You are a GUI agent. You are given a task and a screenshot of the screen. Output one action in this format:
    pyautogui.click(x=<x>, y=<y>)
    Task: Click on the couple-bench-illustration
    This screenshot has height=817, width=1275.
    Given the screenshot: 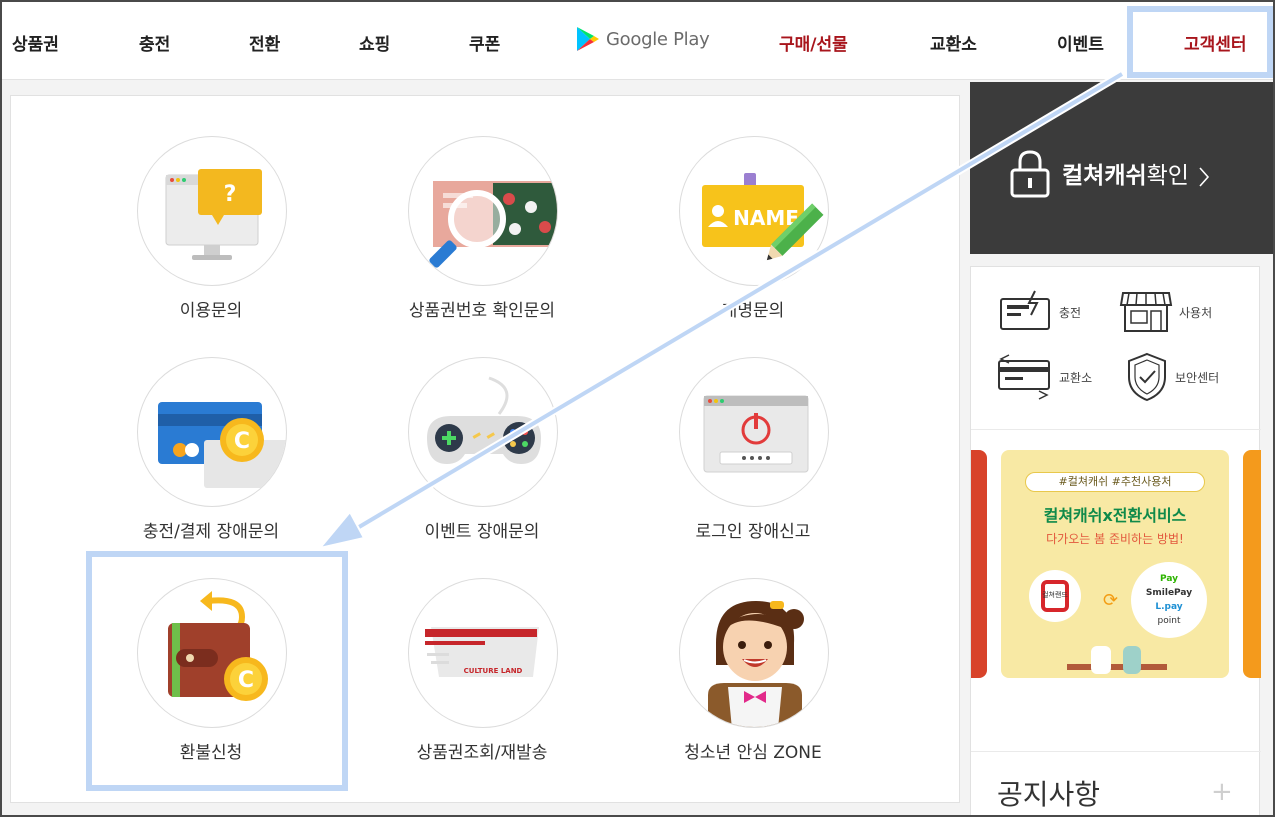 What is the action you would take?
    pyautogui.click(x=1117, y=662)
    